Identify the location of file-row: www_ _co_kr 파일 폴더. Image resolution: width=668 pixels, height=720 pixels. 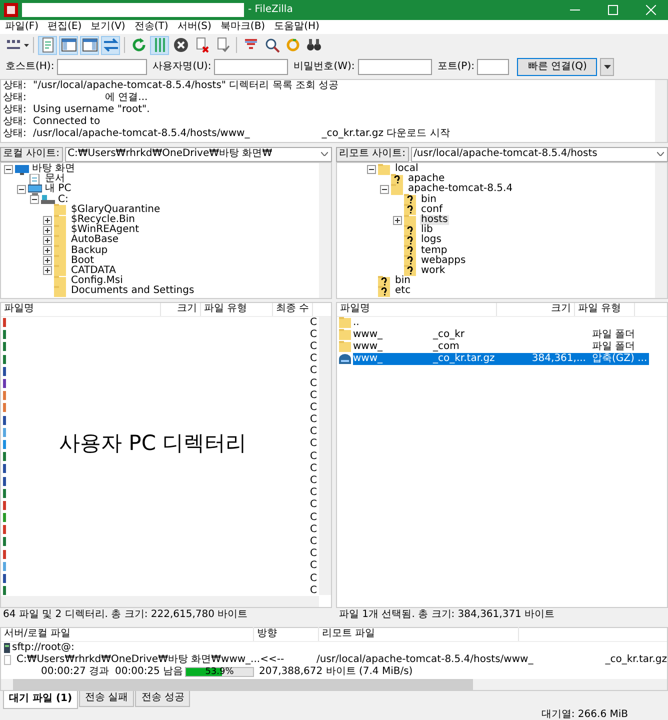
(502, 334).